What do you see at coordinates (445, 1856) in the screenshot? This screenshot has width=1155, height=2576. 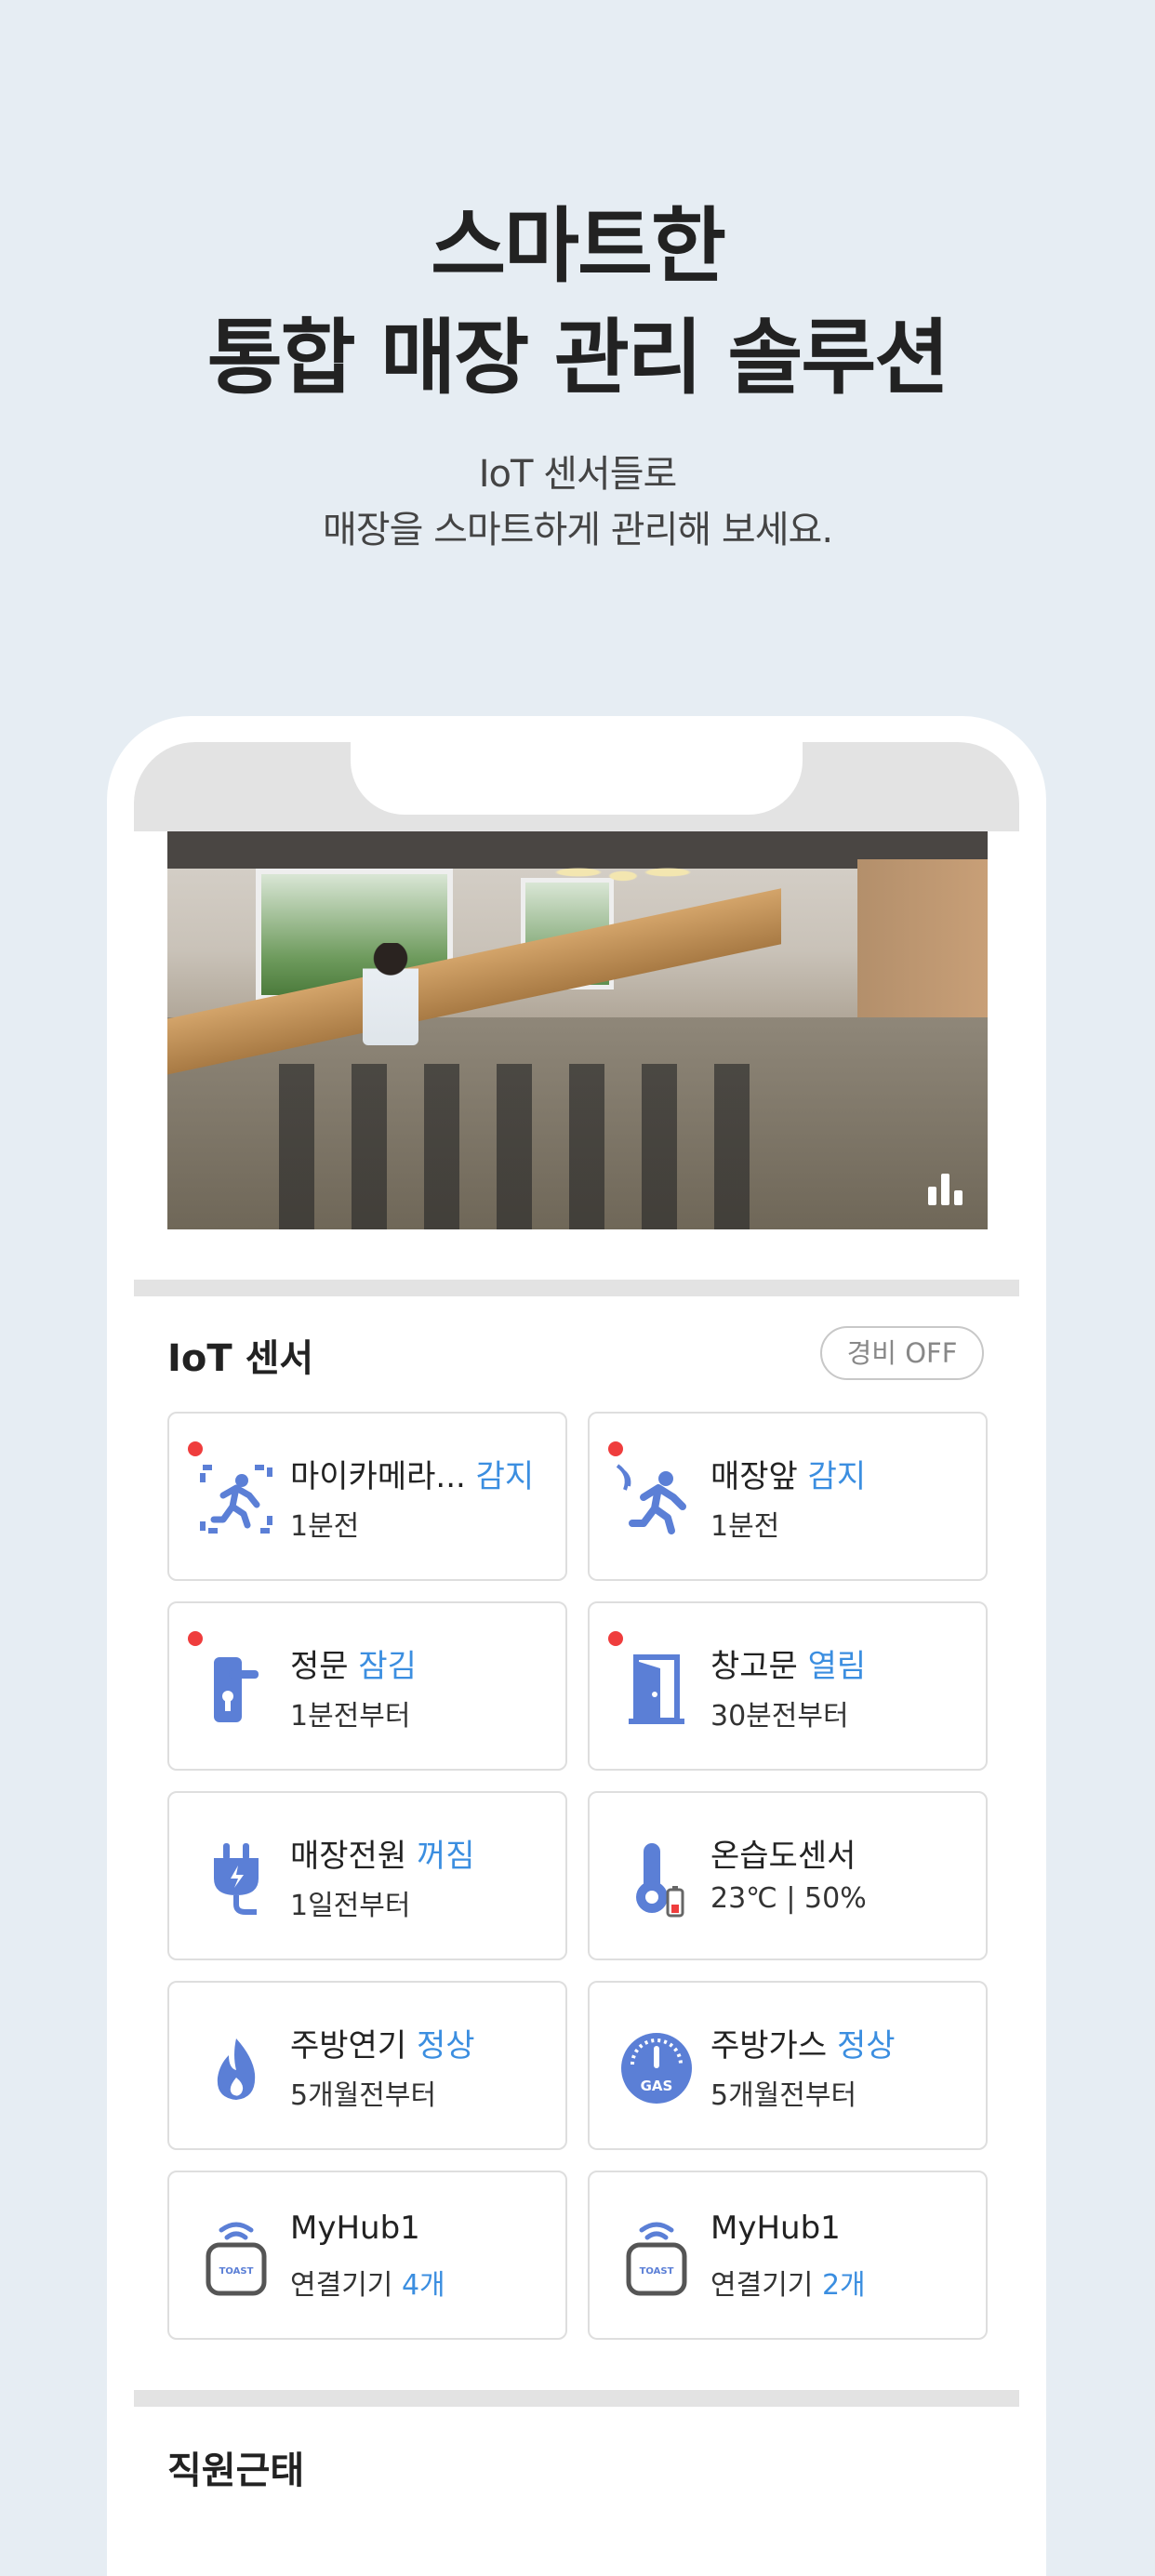 I see `sensor-status: 꺼짐` at bounding box center [445, 1856].